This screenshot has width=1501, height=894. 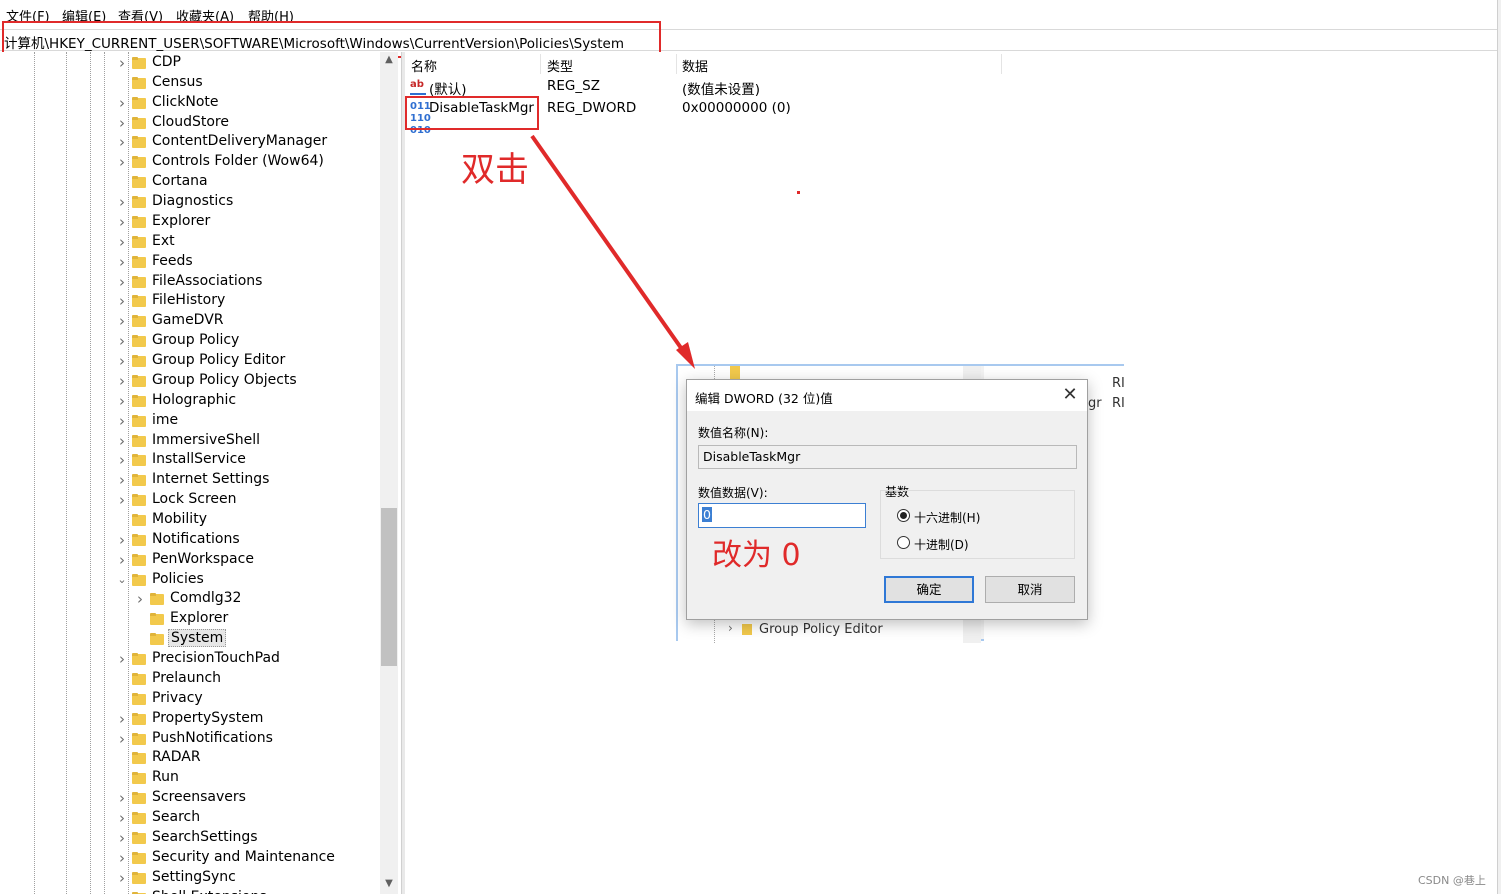 I want to click on tree-item: ⌄ Policies, so click(x=248, y=580).